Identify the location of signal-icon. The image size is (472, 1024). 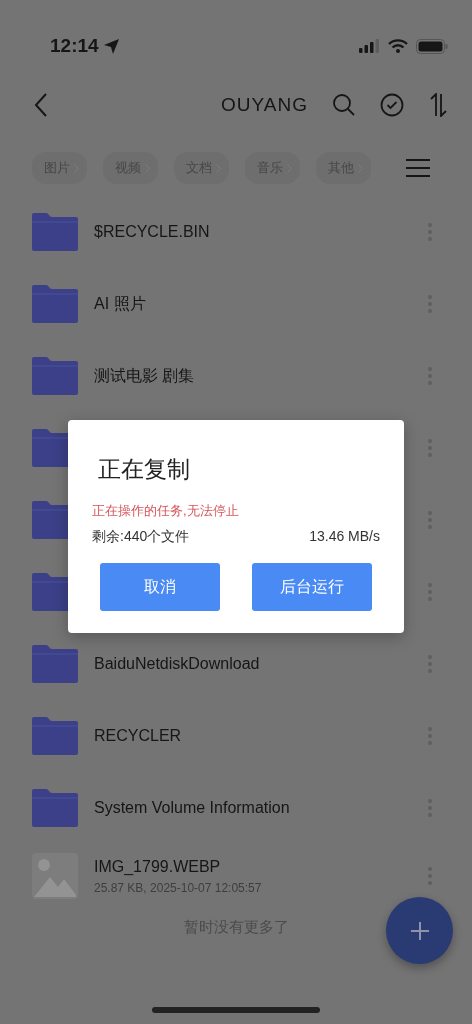
(369, 46).